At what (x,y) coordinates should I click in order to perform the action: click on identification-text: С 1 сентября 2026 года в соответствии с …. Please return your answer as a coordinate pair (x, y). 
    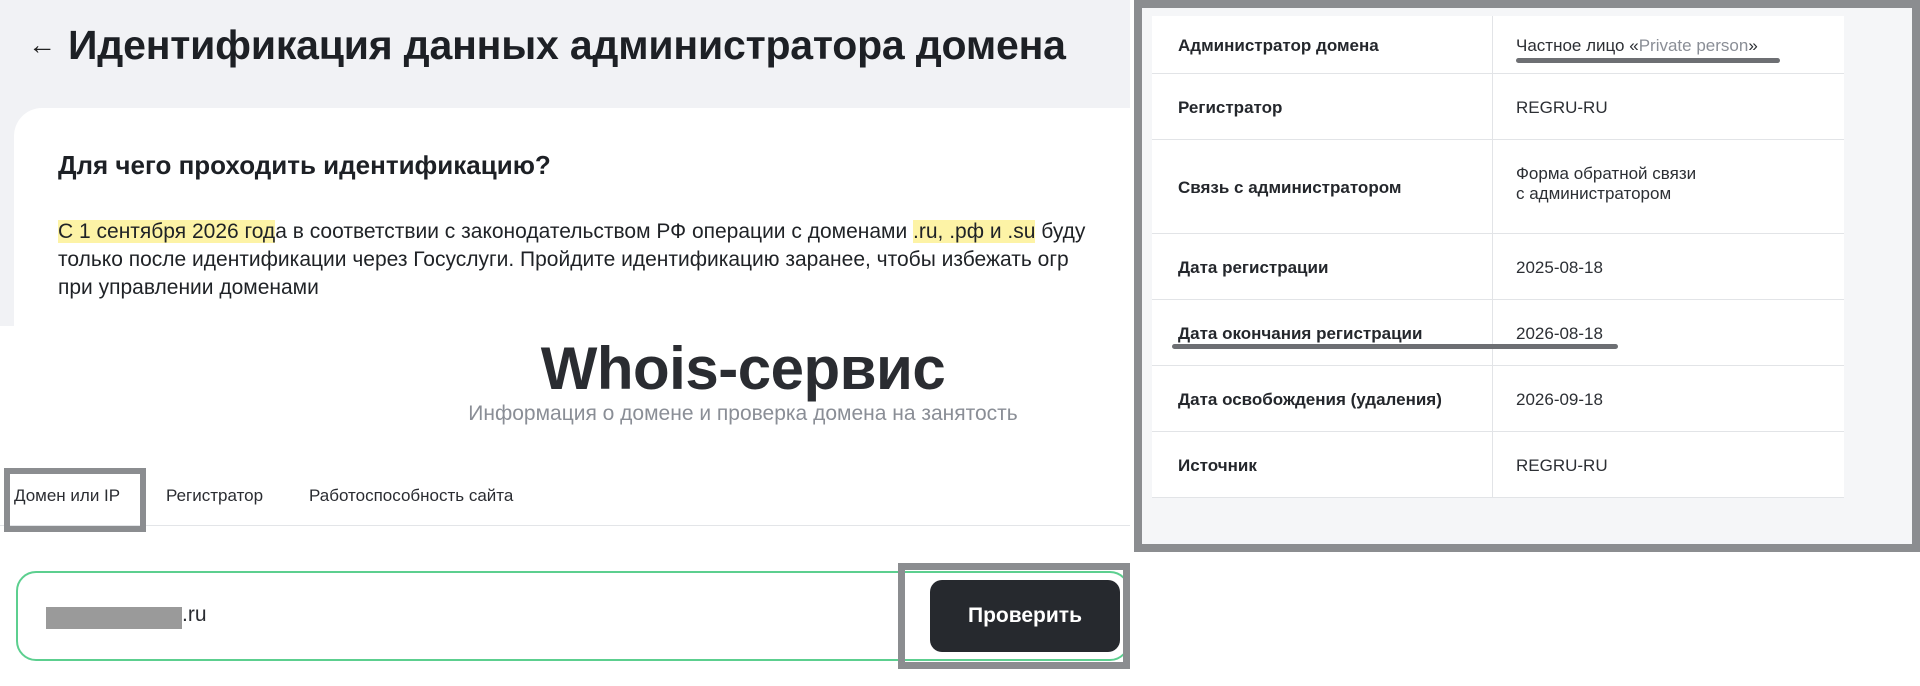
    Looking at the image, I should click on (594, 260).